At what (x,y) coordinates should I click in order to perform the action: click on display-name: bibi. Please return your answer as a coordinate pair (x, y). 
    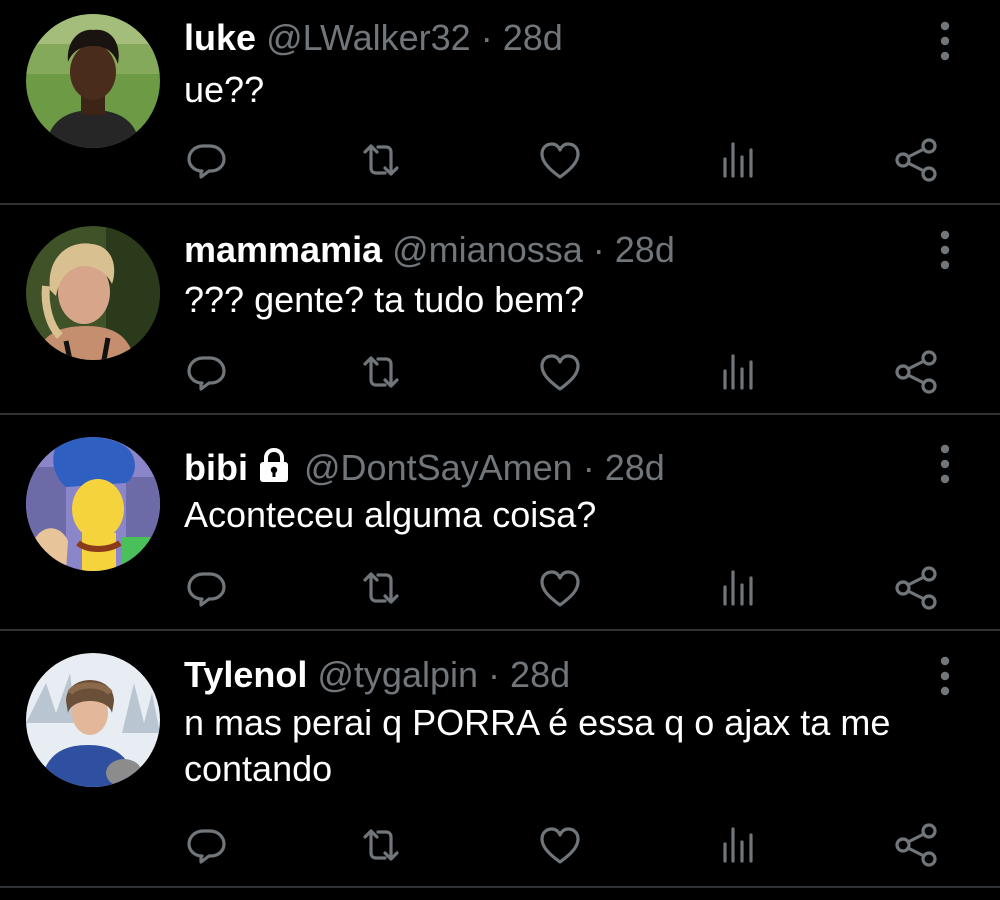
    Looking at the image, I should click on (216, 467).